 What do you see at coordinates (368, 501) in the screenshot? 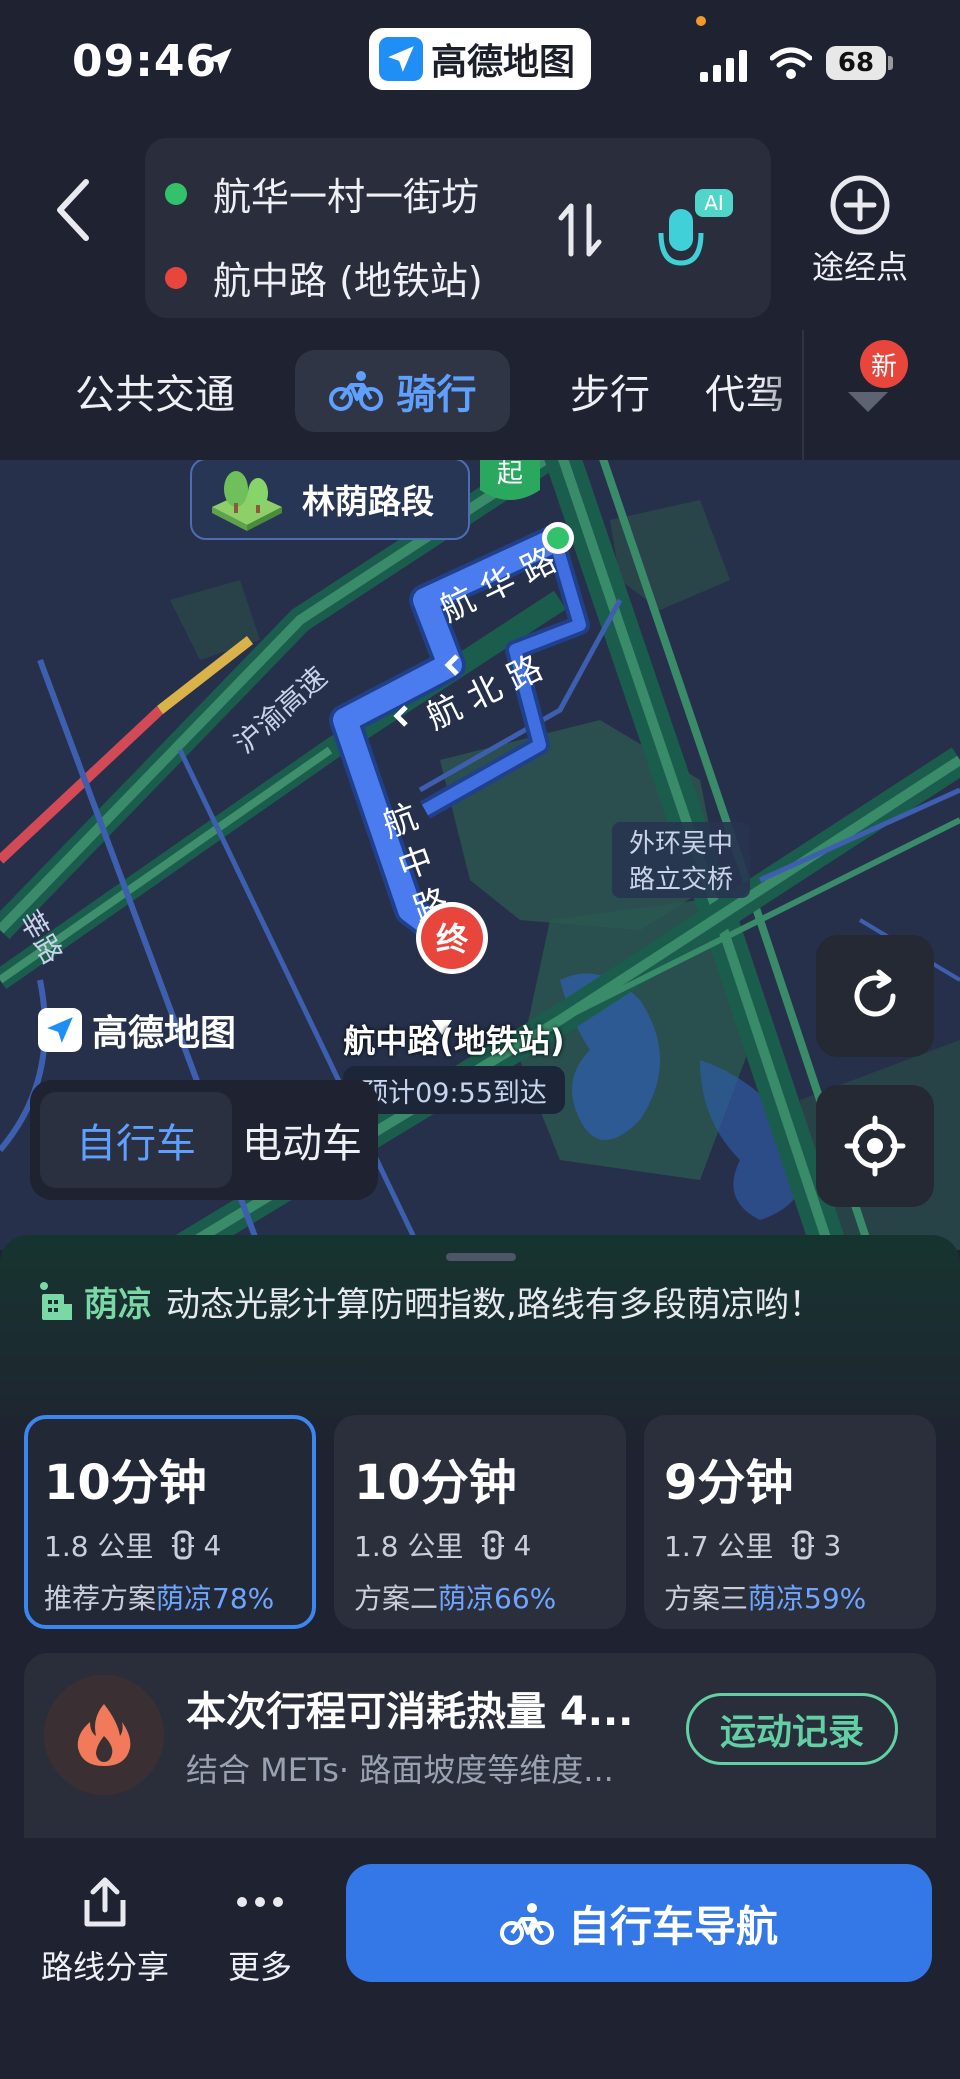
I see `shade-segment-text: 林荫路段` at bounding box center [368, 501].